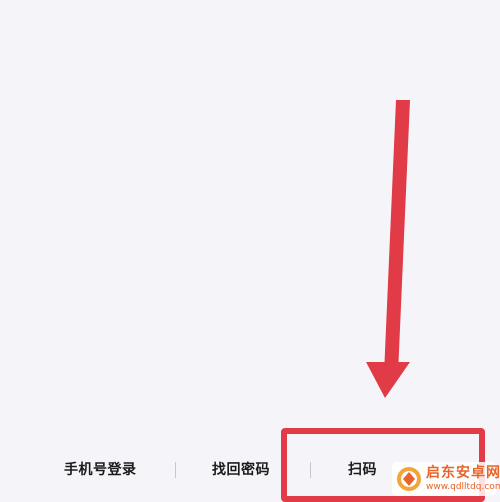 This screenshot has height=502, width=500. Describe the element at coordinates (397, 237) in the screenshot. I see `arrow-shaft` at that location.